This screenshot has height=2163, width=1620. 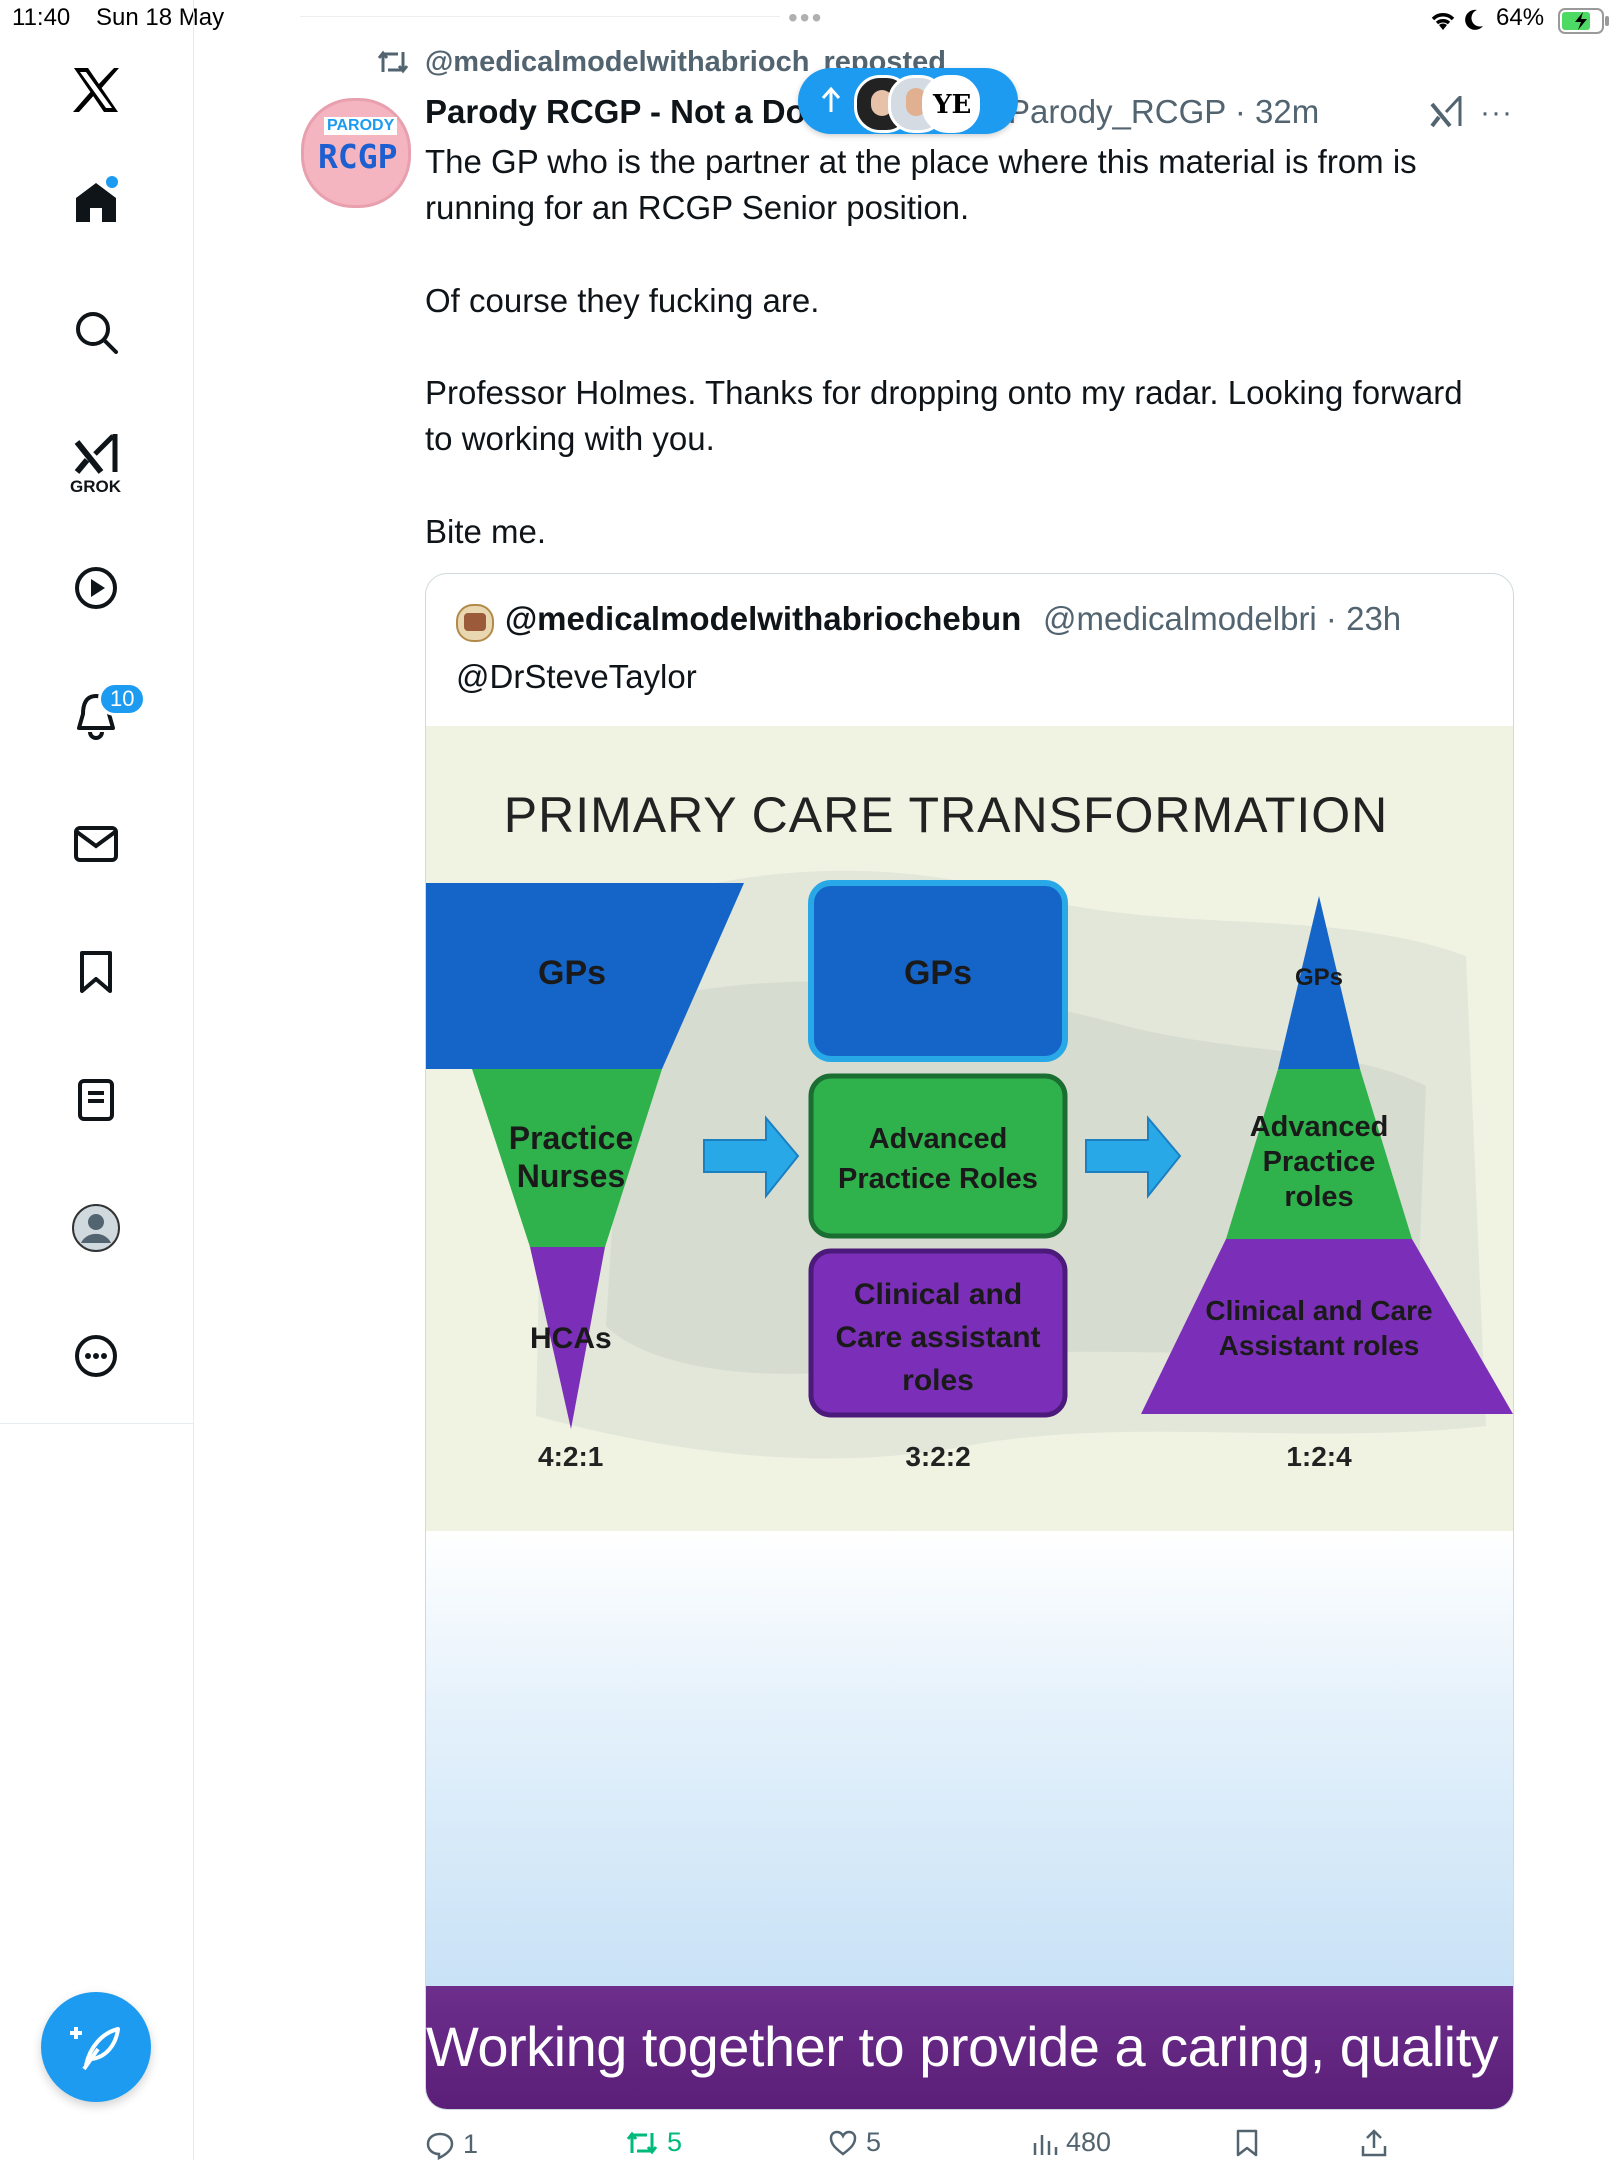 I want to click on grok-label: GROK, so click(x=95, y=486).